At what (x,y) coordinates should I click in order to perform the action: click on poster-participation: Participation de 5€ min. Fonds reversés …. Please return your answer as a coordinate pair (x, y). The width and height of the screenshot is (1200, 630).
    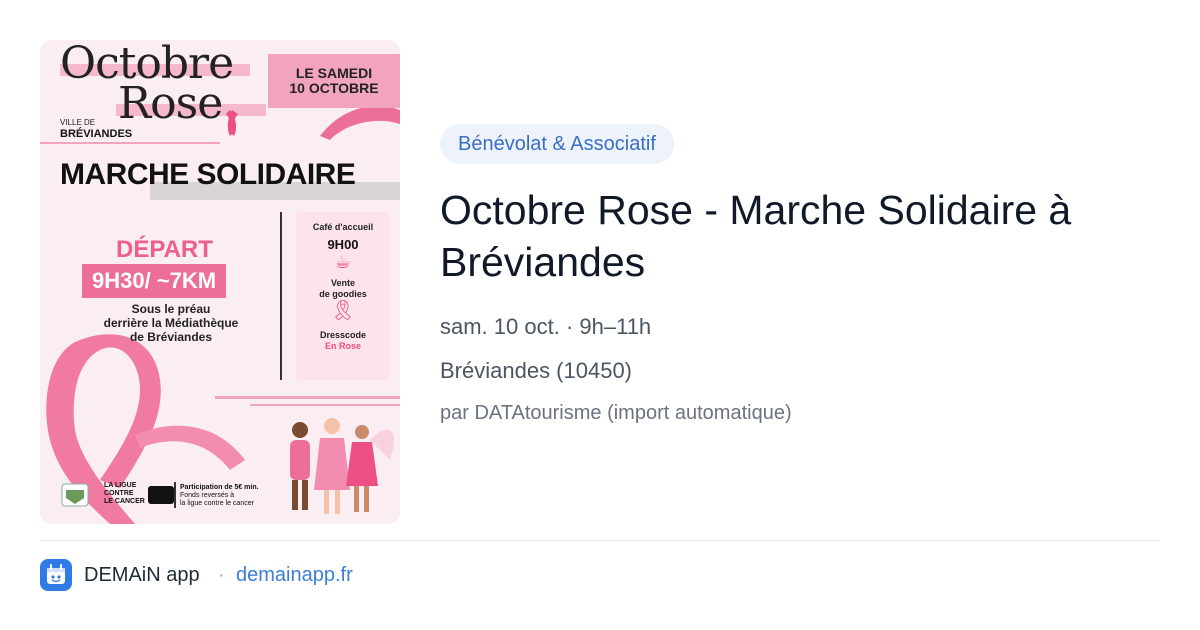
    Looking at the image, I should click on (219, 496).